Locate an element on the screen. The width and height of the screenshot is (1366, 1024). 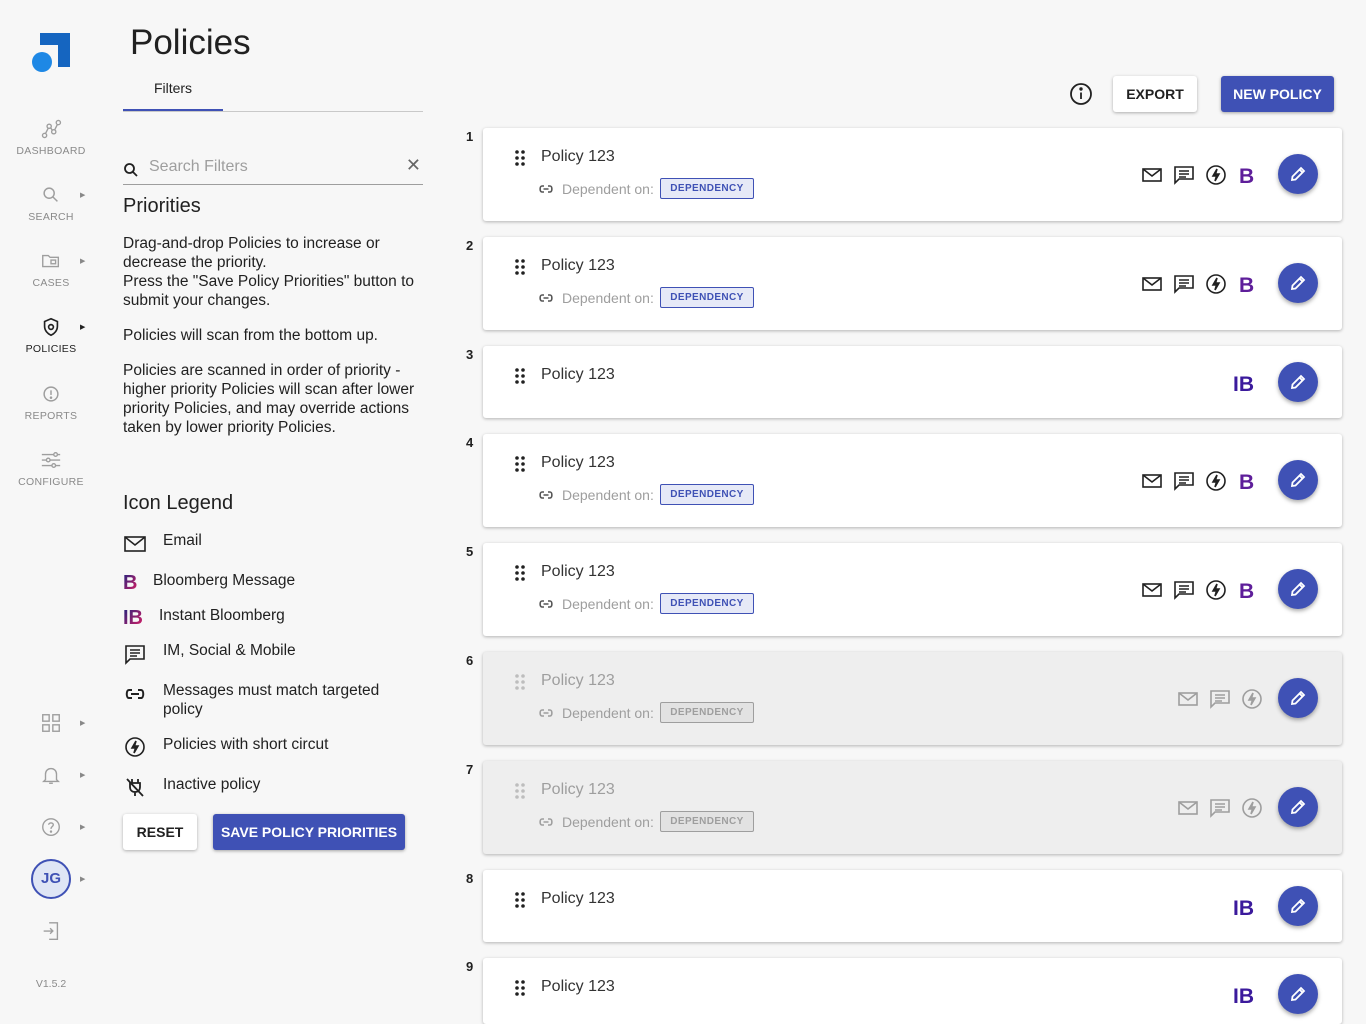
nav-logout is located at coordinates (51, 931).